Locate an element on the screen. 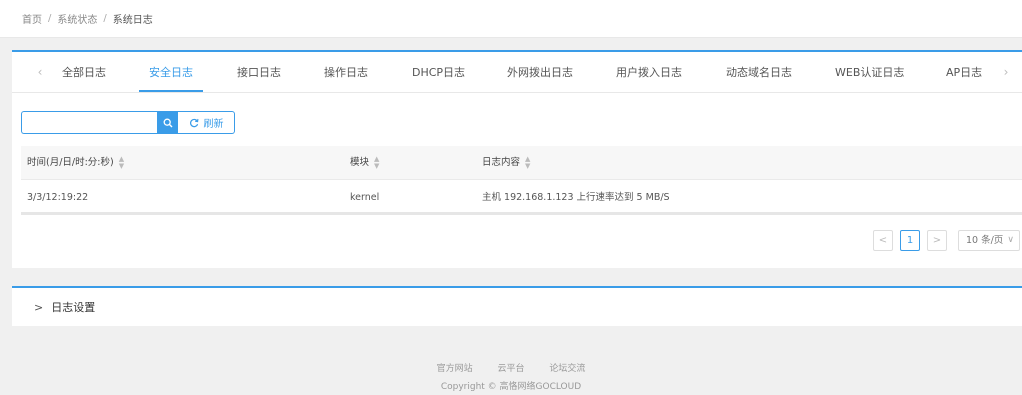 This screenshot has width=1022, height=395. page-1-button: 1 is located at coordinates (910, 240).